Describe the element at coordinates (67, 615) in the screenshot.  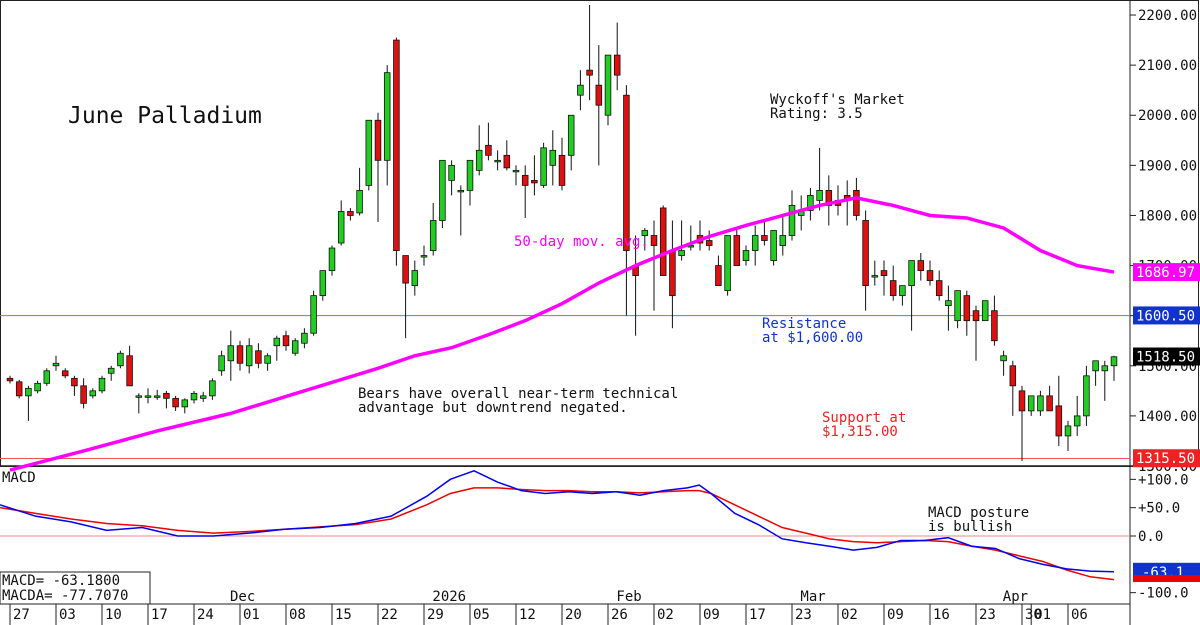
I see `x-tick-label: 03` at that location.